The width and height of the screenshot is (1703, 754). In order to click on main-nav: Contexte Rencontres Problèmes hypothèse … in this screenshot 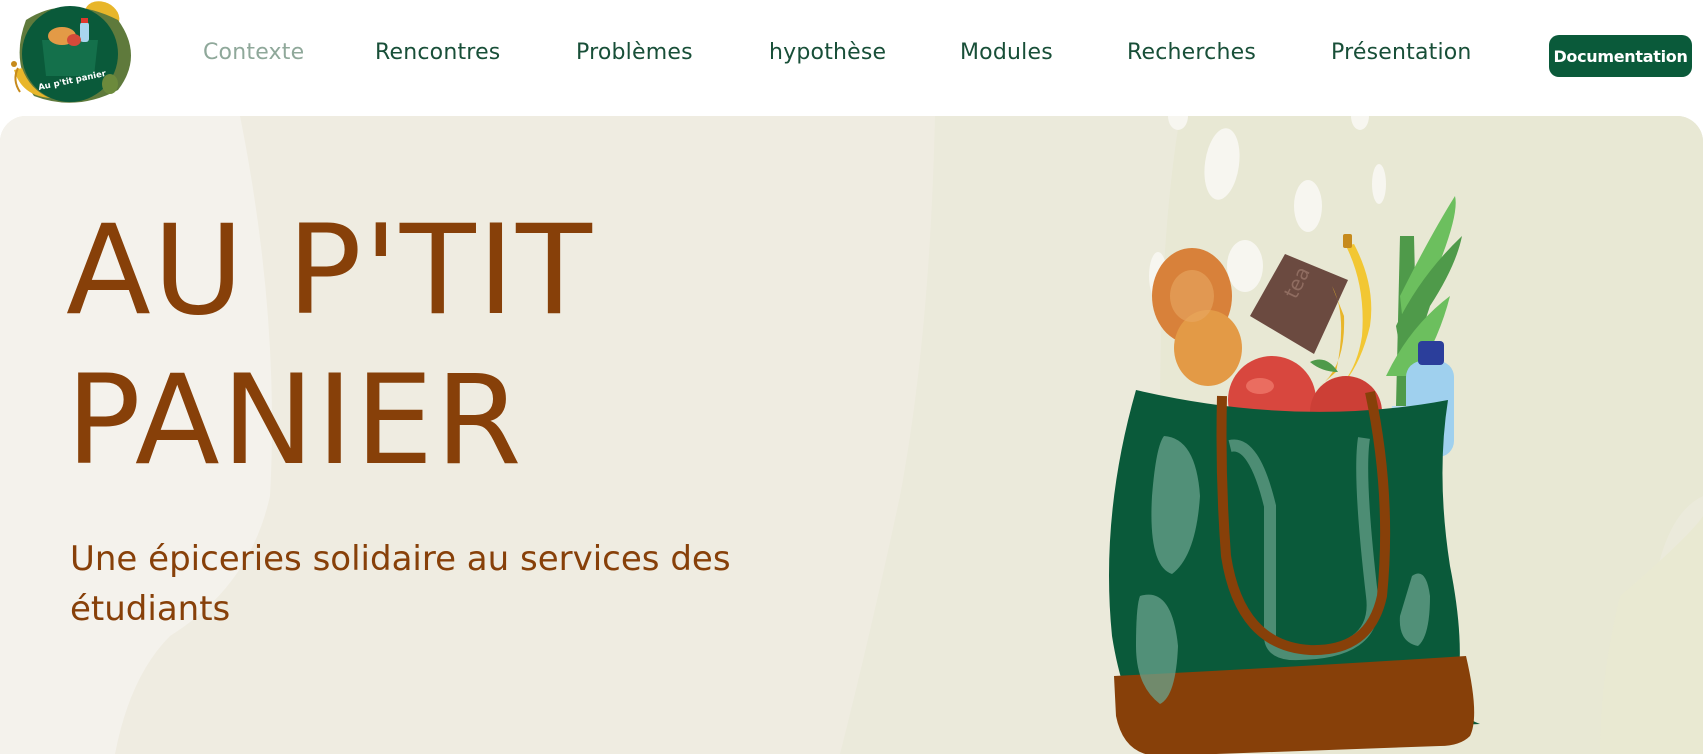, I will do `click(851, 56)`.